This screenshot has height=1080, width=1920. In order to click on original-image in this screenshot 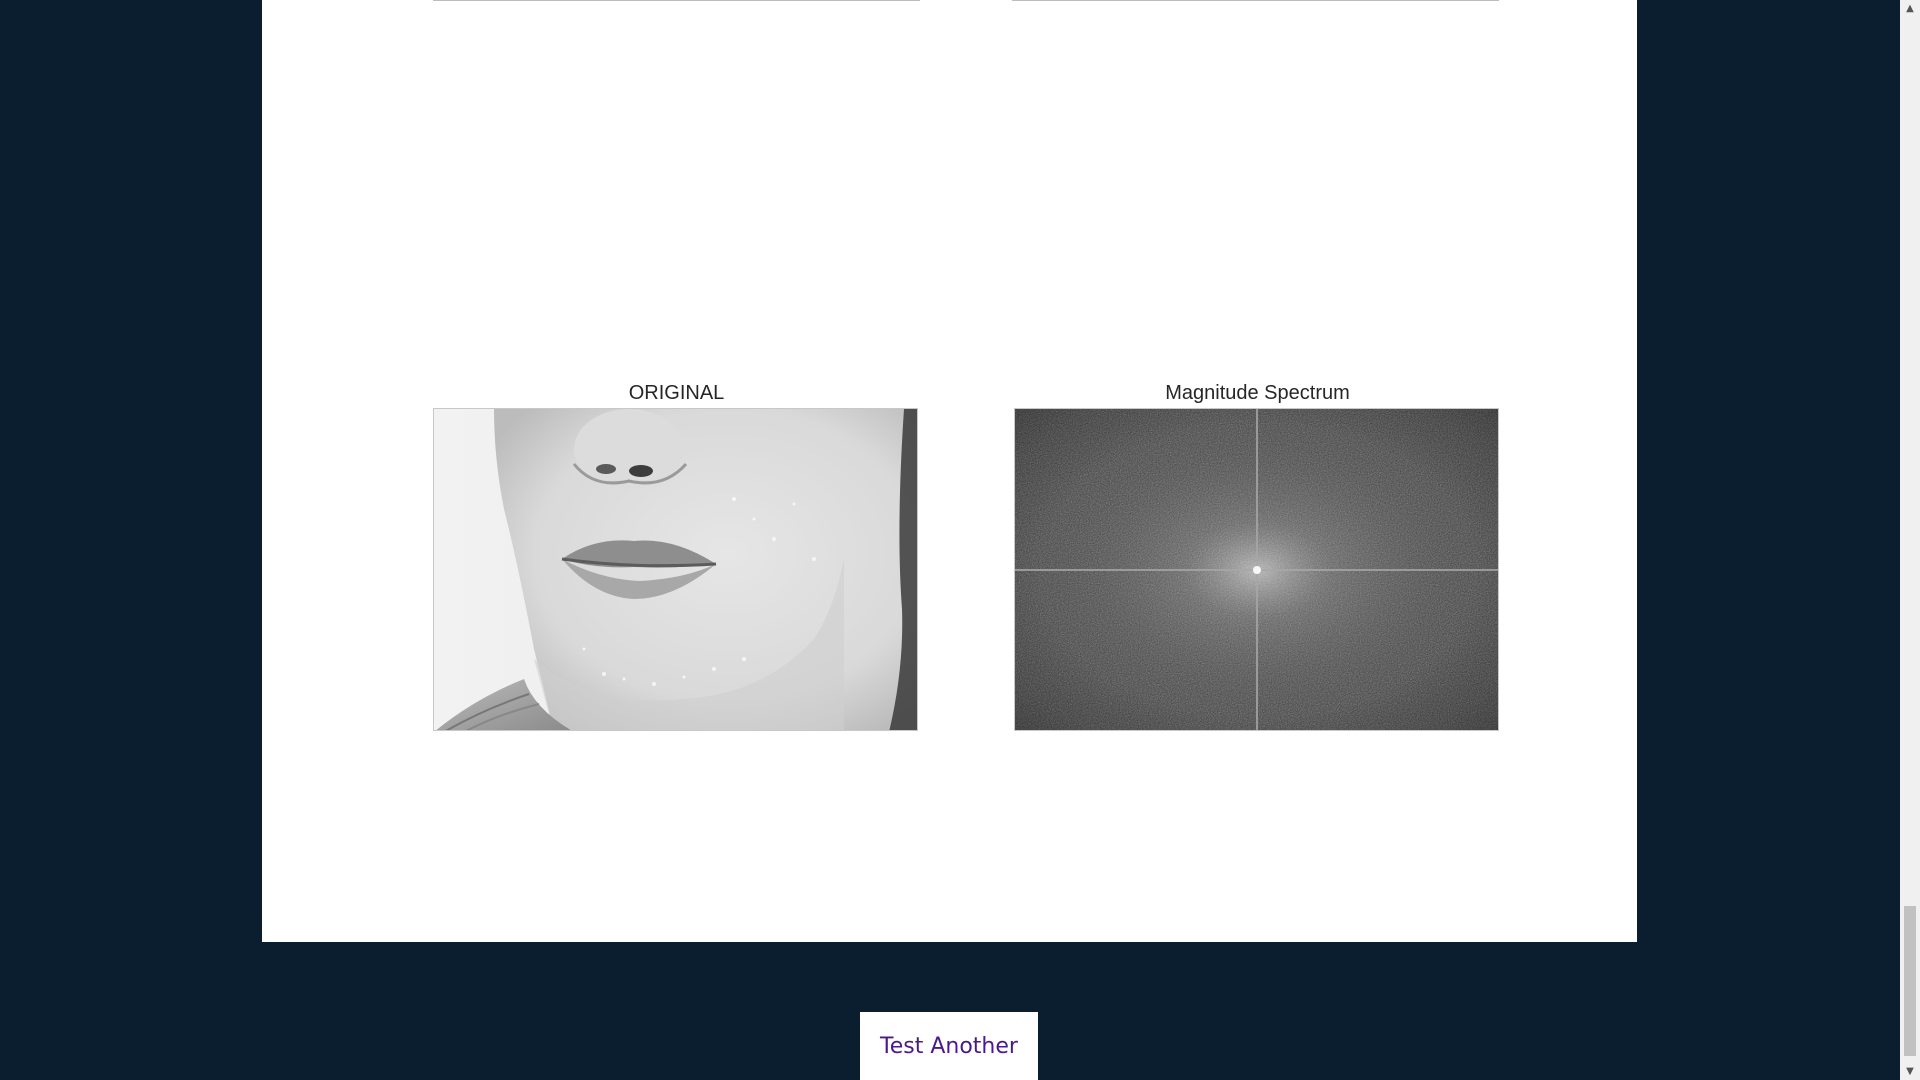, I will do `click(675, 569)`.